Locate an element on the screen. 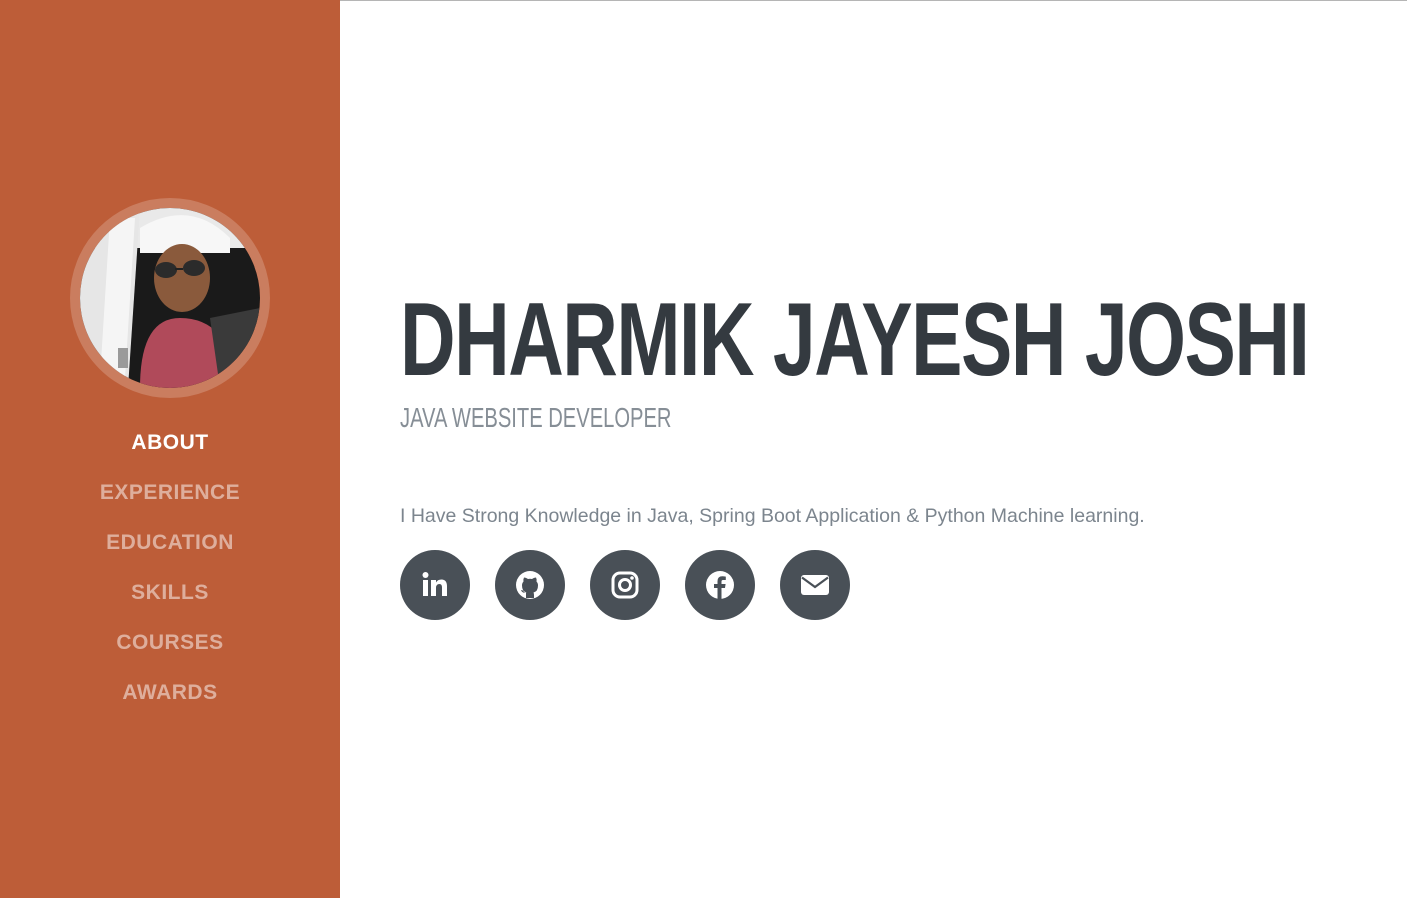  nav-link-awards: AWARDS is located at coordinates (169, 692).